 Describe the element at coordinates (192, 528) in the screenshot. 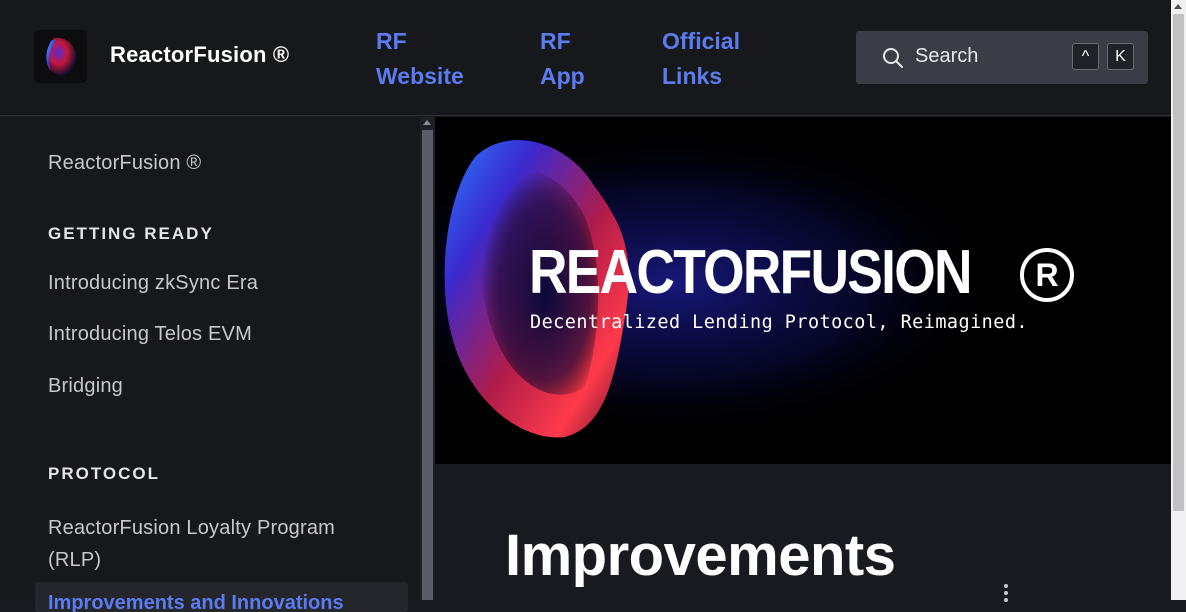

I see `sidebar-item-rlp-line1: ReactorFusion Loyalty Program` at that location.